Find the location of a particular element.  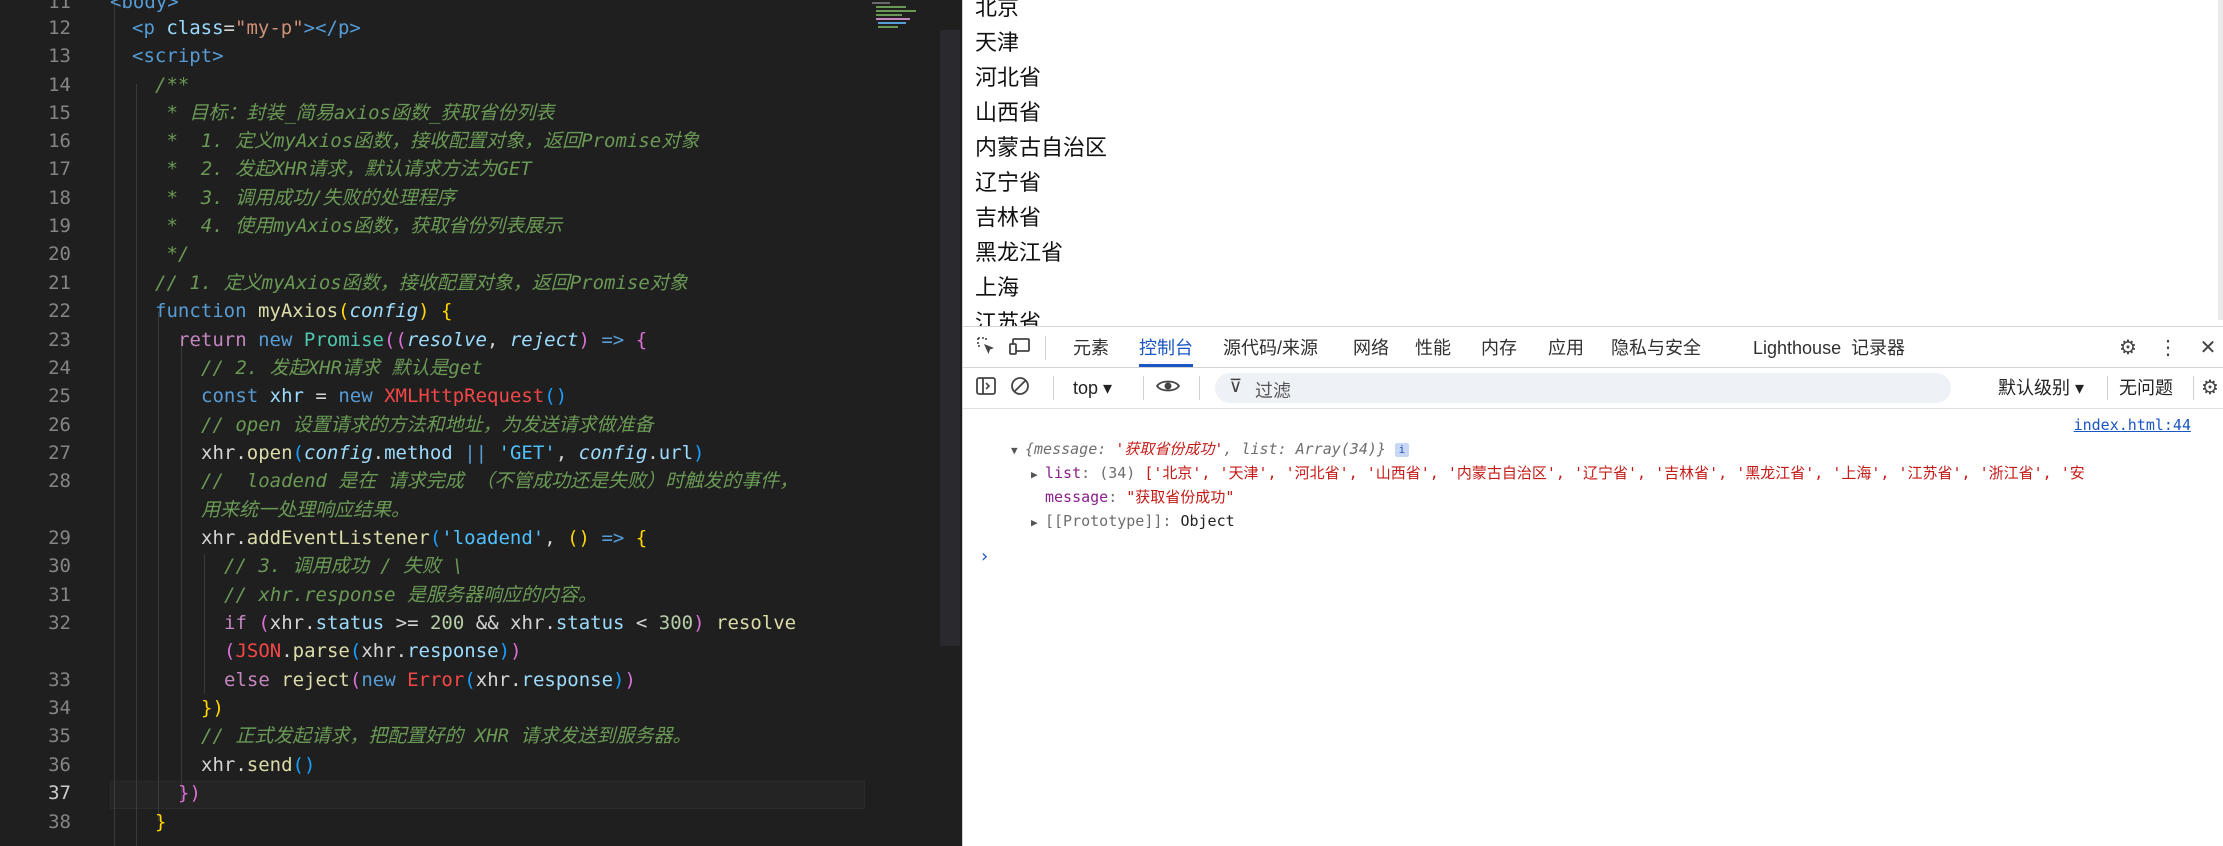

province-item: 黑龙江省 is located at coordinates (1019, 253).